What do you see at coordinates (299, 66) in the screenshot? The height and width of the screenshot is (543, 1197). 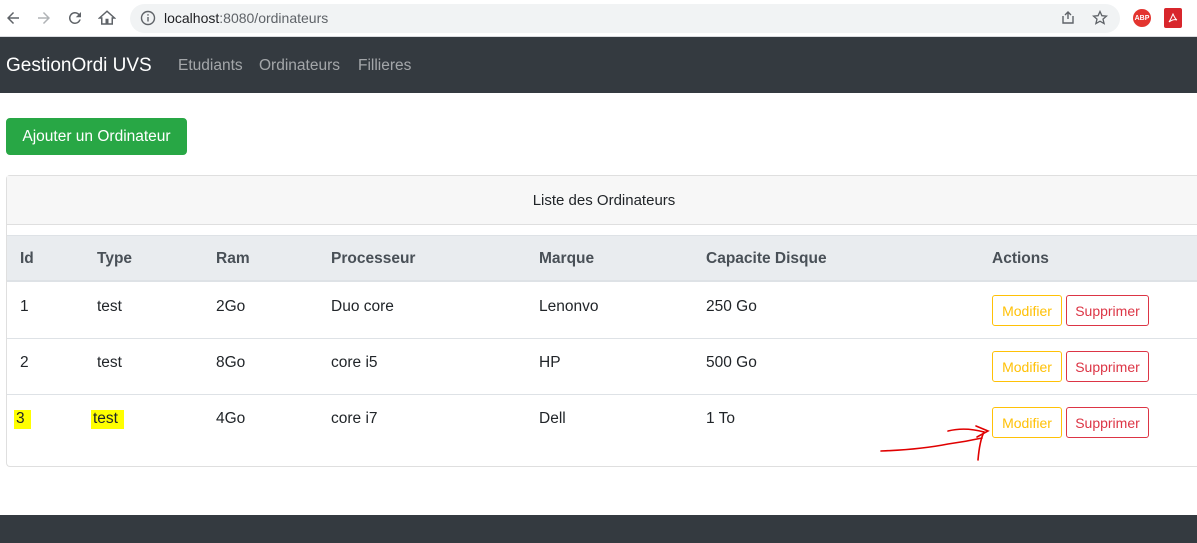 I see `nav-link-ordinateurs: Ordinateurs` at bounding box center [299, 66].